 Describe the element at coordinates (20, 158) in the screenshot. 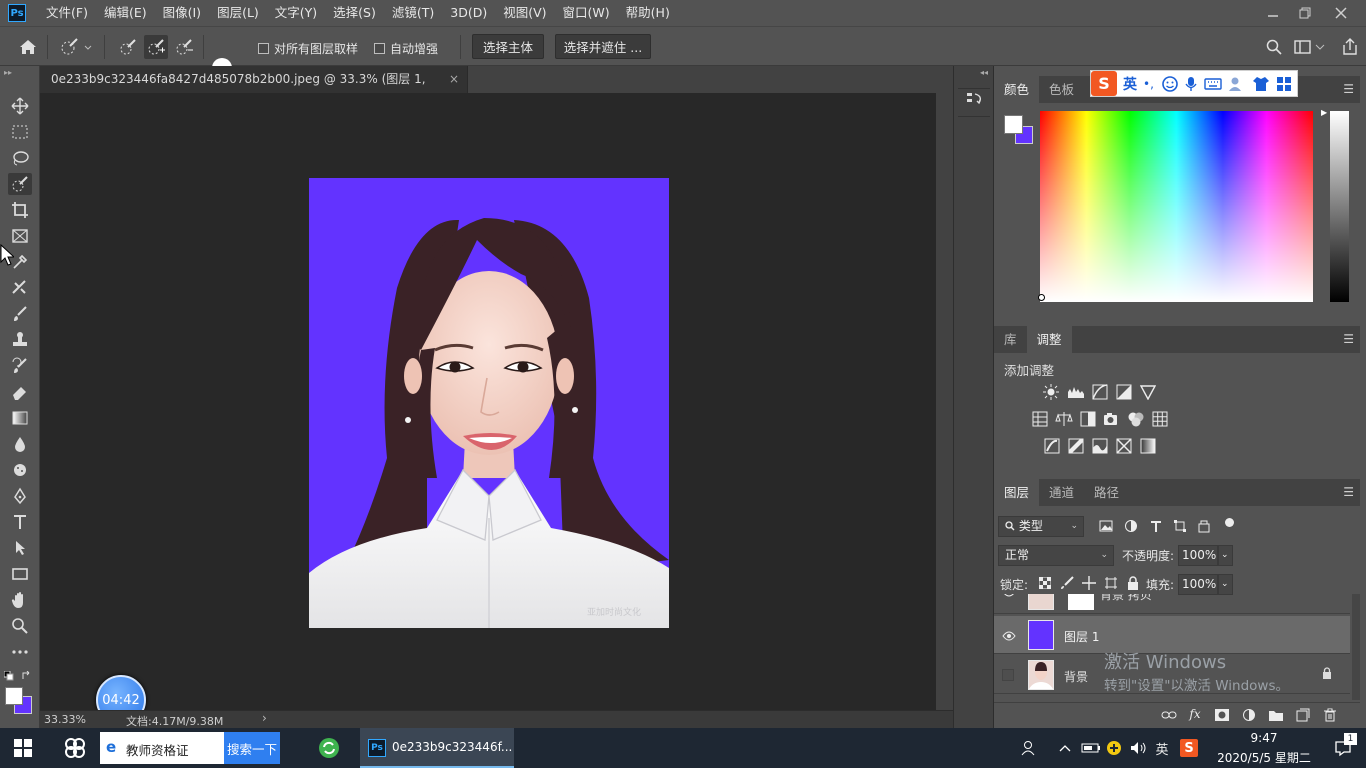

I see `lasso-tool` at that location.